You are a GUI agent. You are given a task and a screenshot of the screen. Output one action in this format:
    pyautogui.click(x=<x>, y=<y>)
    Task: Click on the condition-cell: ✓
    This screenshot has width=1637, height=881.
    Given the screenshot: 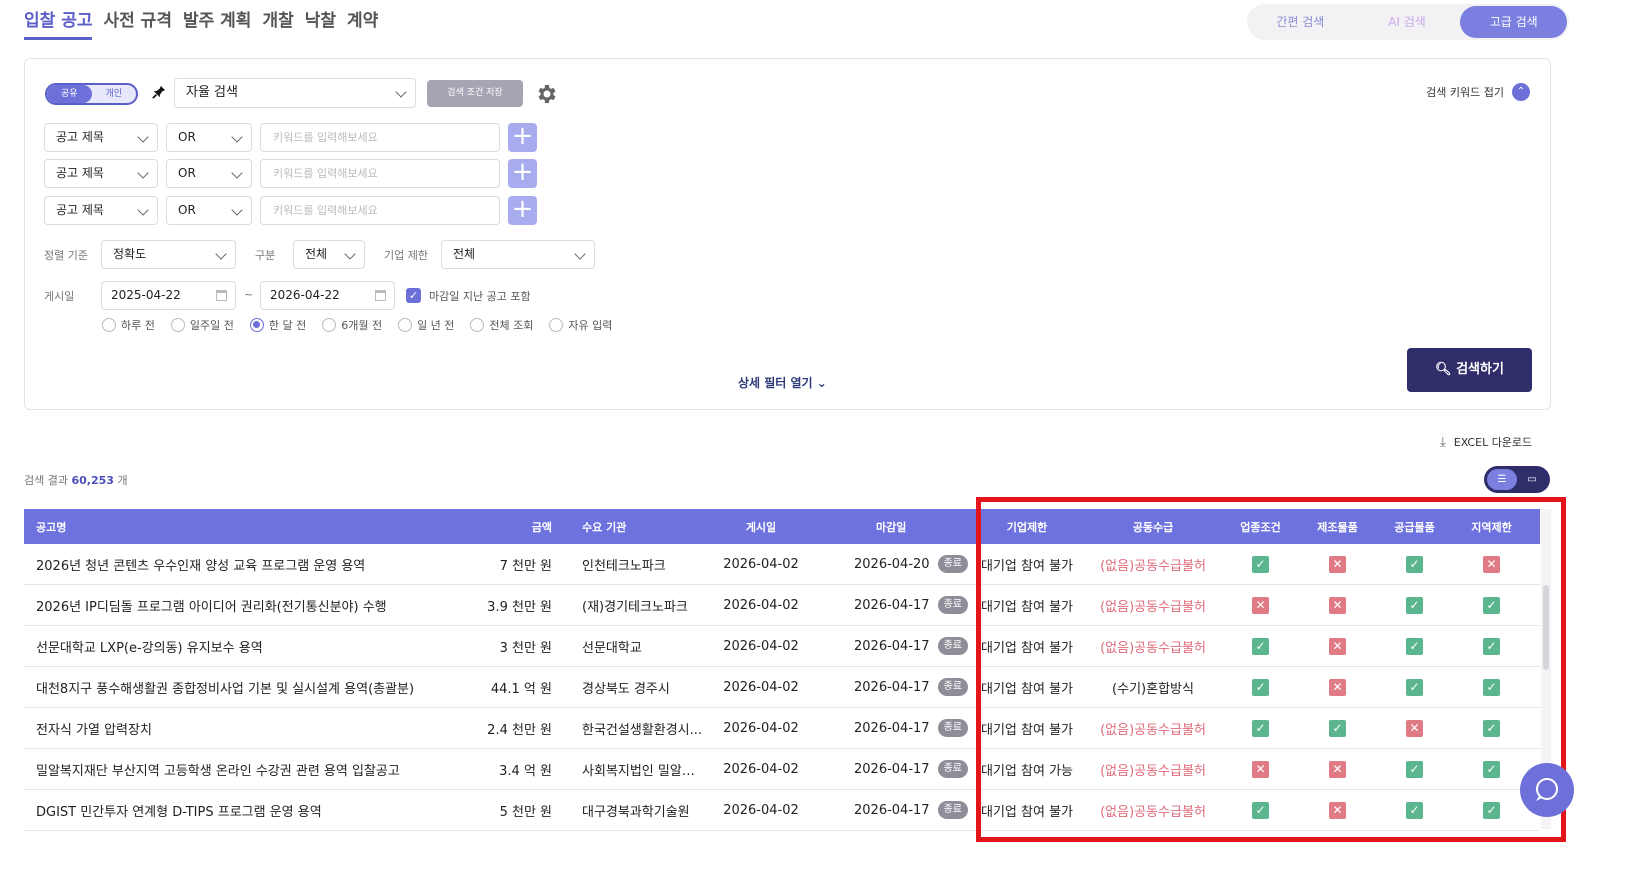 What is the action you would take?
    pyautogui.click(x=1414, y=646)
    